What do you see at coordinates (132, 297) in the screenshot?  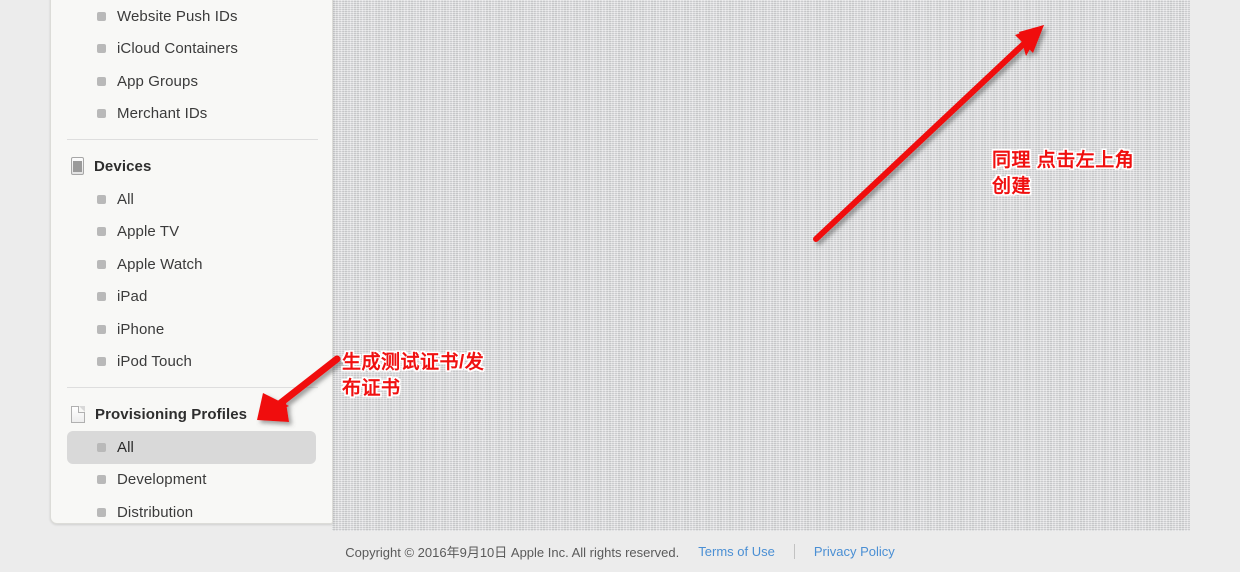 I see `sidebar-item-label: iPad` at bounding box center [132, 297].